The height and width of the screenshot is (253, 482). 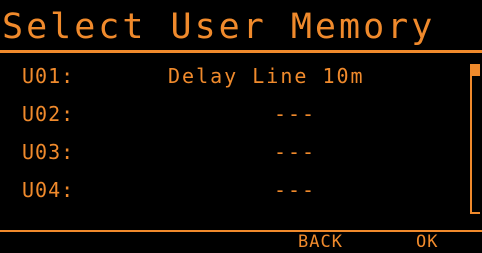 I want to click on ok-softkey: OK, so click(x=427, y=242).